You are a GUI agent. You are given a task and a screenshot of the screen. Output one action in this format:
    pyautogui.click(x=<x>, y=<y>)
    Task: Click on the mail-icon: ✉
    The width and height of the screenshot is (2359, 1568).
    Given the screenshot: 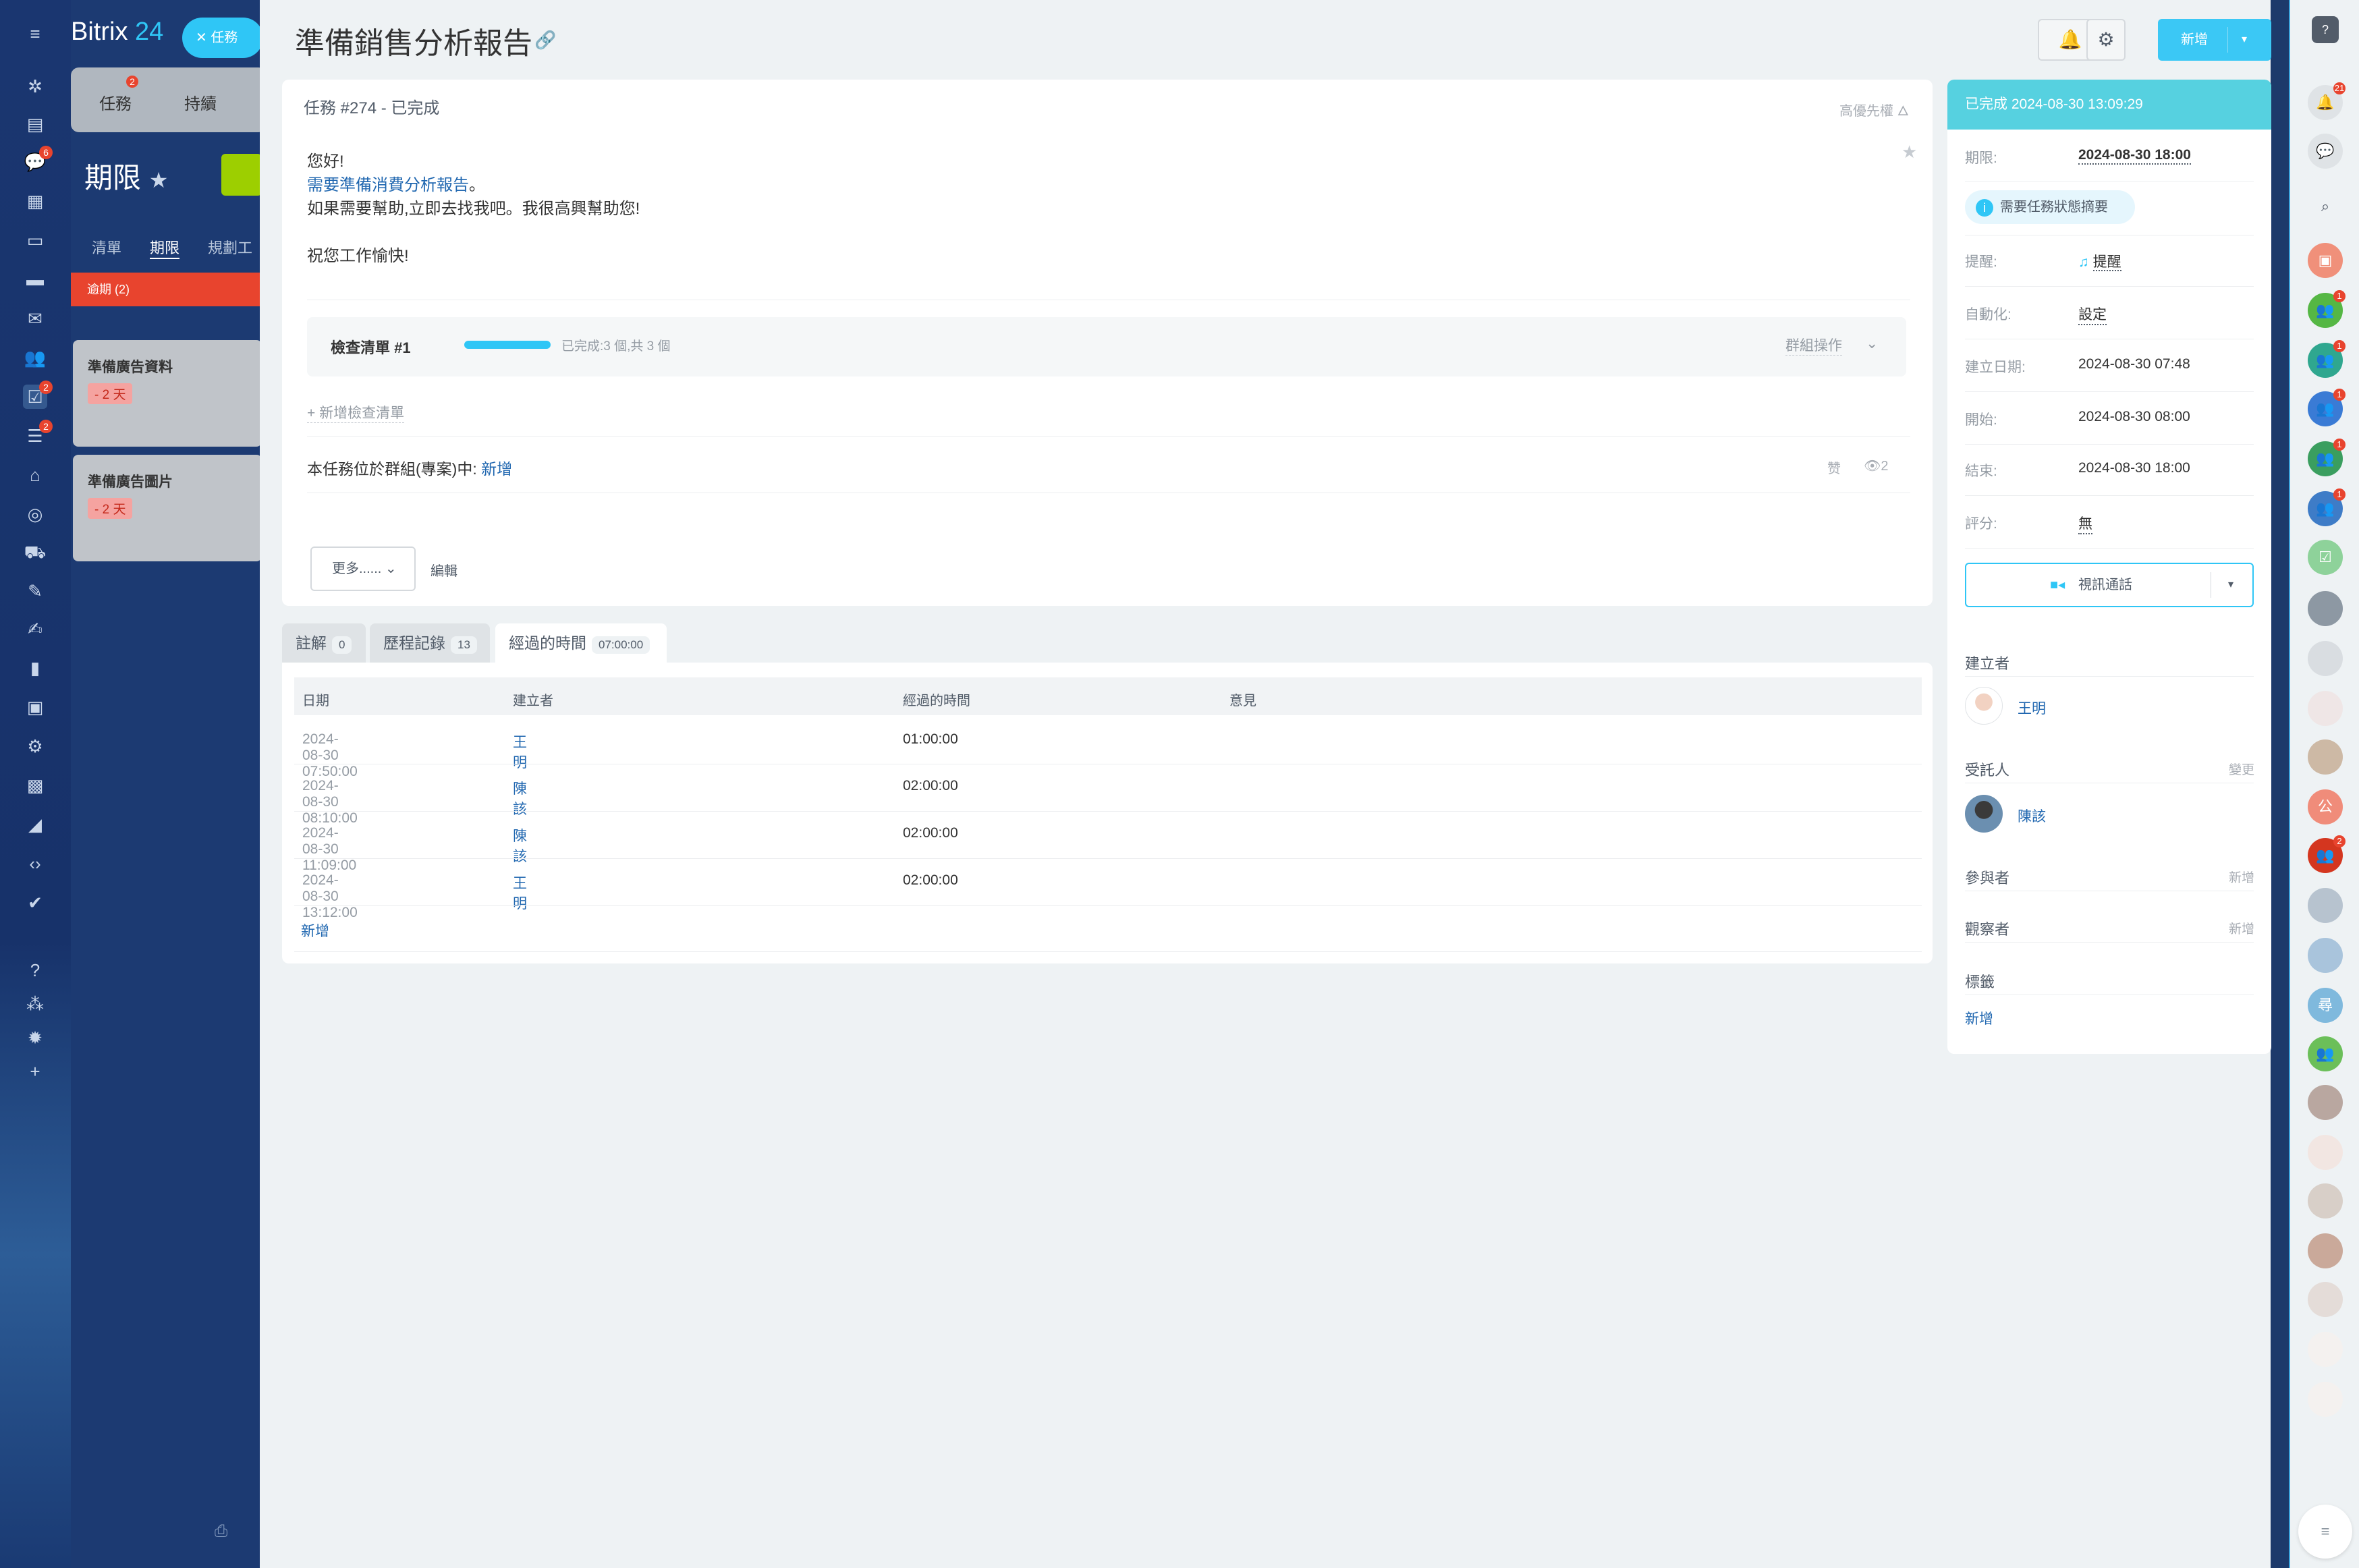 What is the action you would take?
    pyautogui.click(x=35, y=318)
    